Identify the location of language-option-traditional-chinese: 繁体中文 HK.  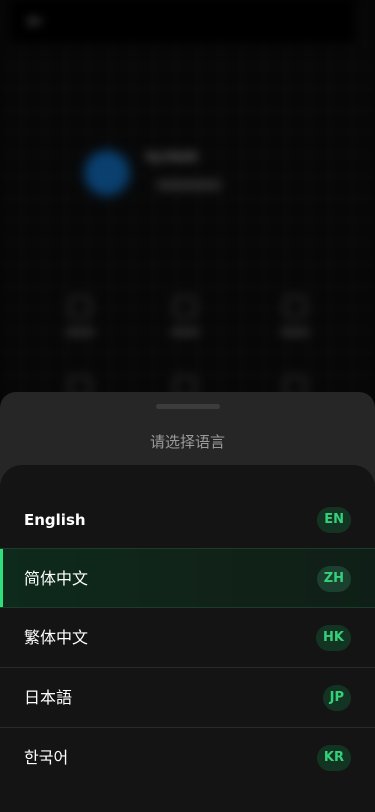
(187, 638).